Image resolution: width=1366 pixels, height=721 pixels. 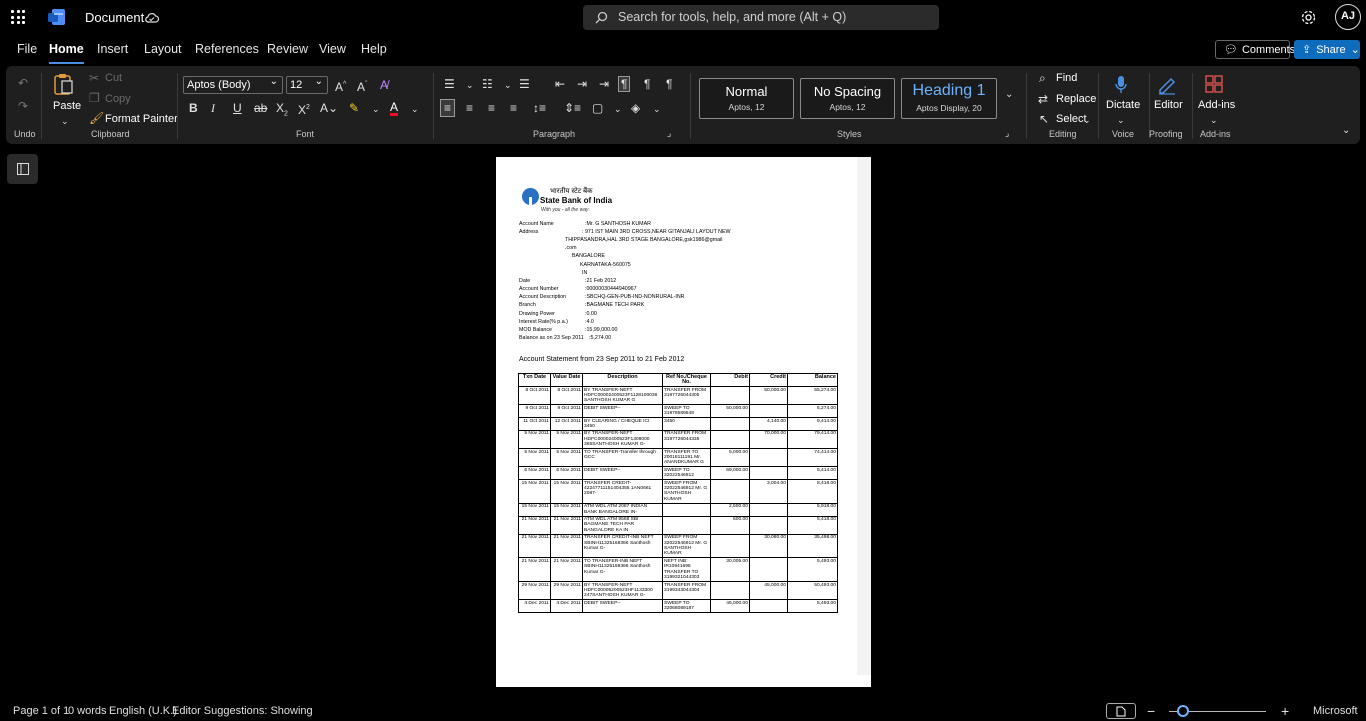 I want to click on replace-icon: ⇄, so click(x=1043, y=99).